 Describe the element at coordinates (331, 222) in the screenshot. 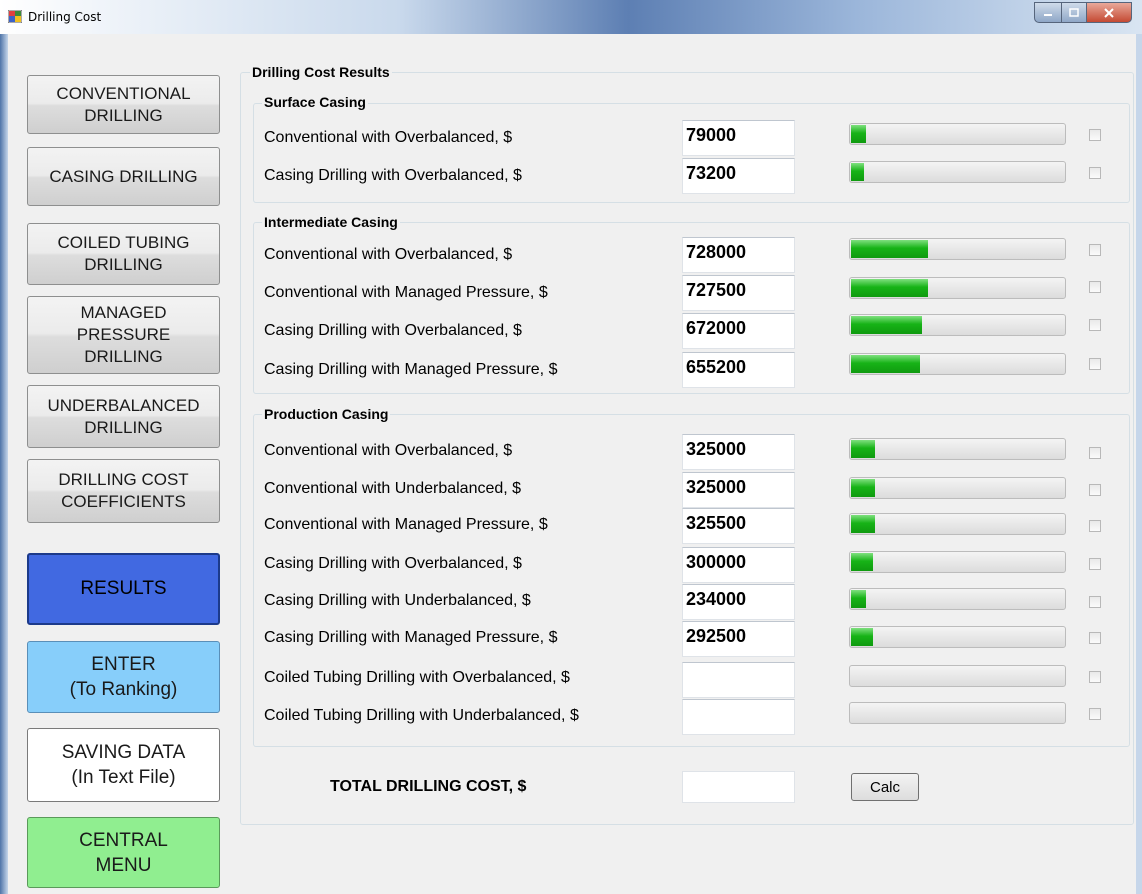

I see `intermediate-casing-title: Intermediate Casing` at that location.